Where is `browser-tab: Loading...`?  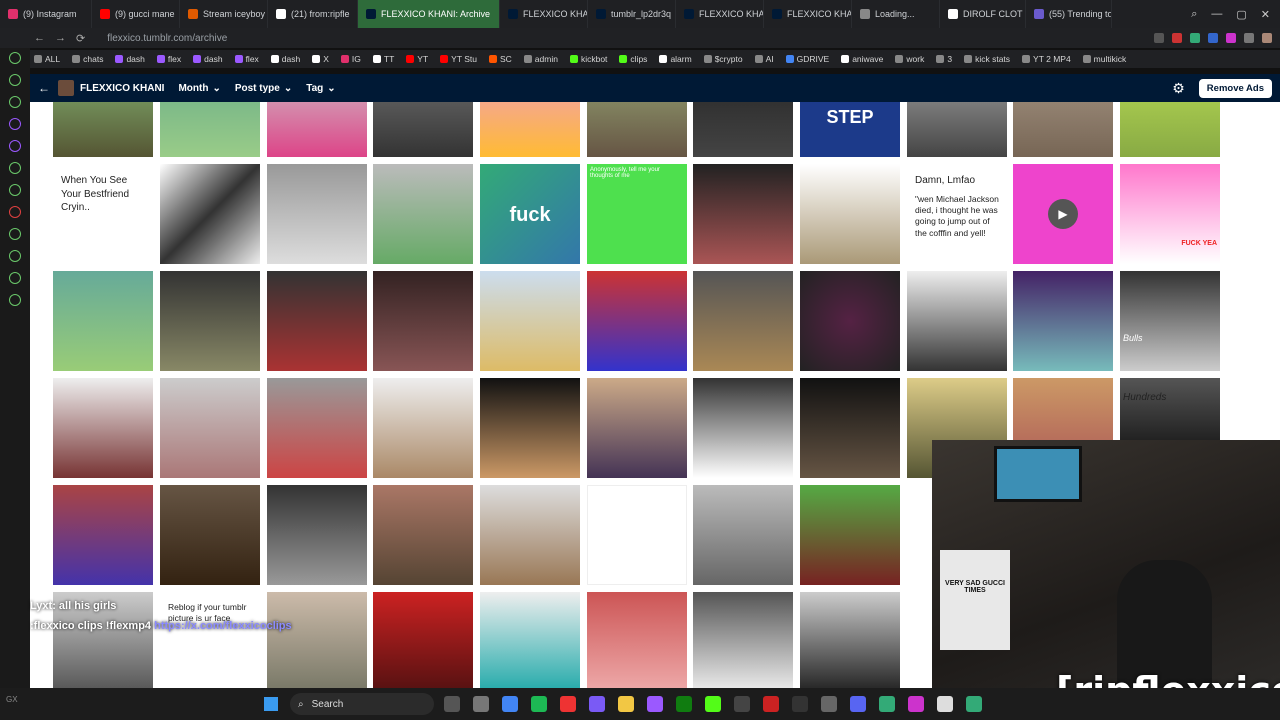
browser-tab: Loading... is located at coordinates (896, 14).